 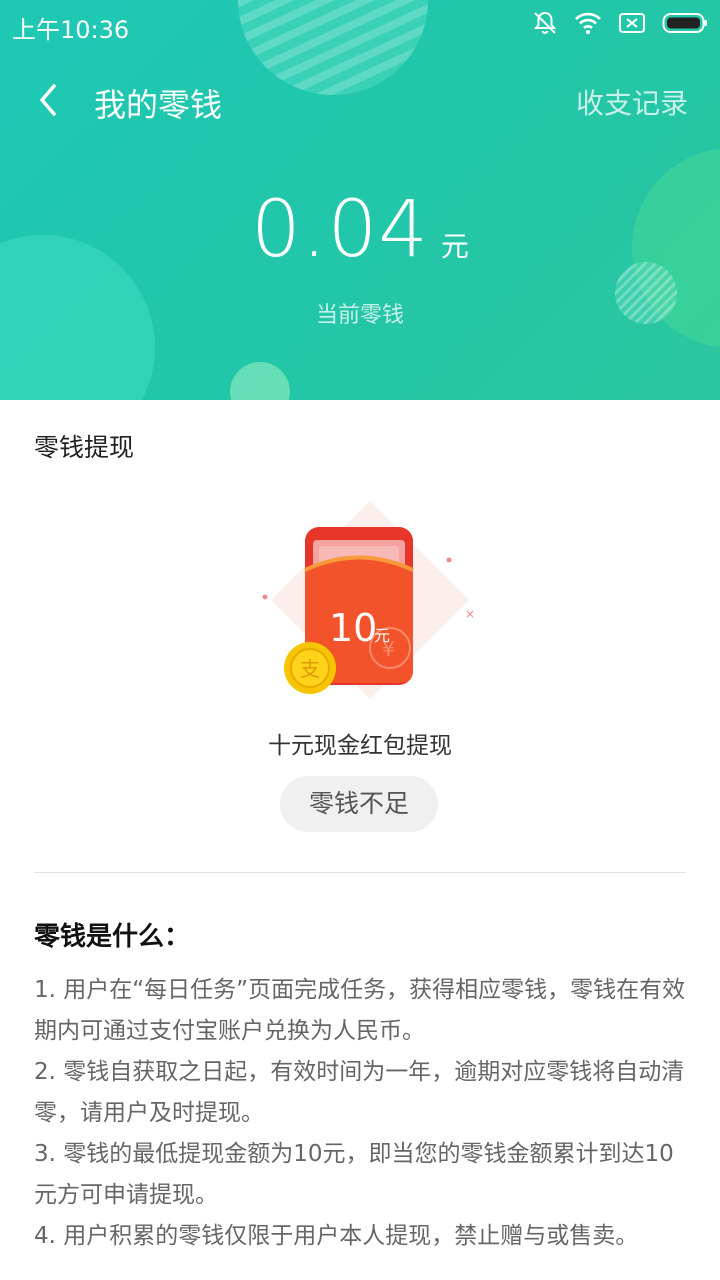 I want to click on balance-amount: 0.04 元, so click(x=360, y=230).